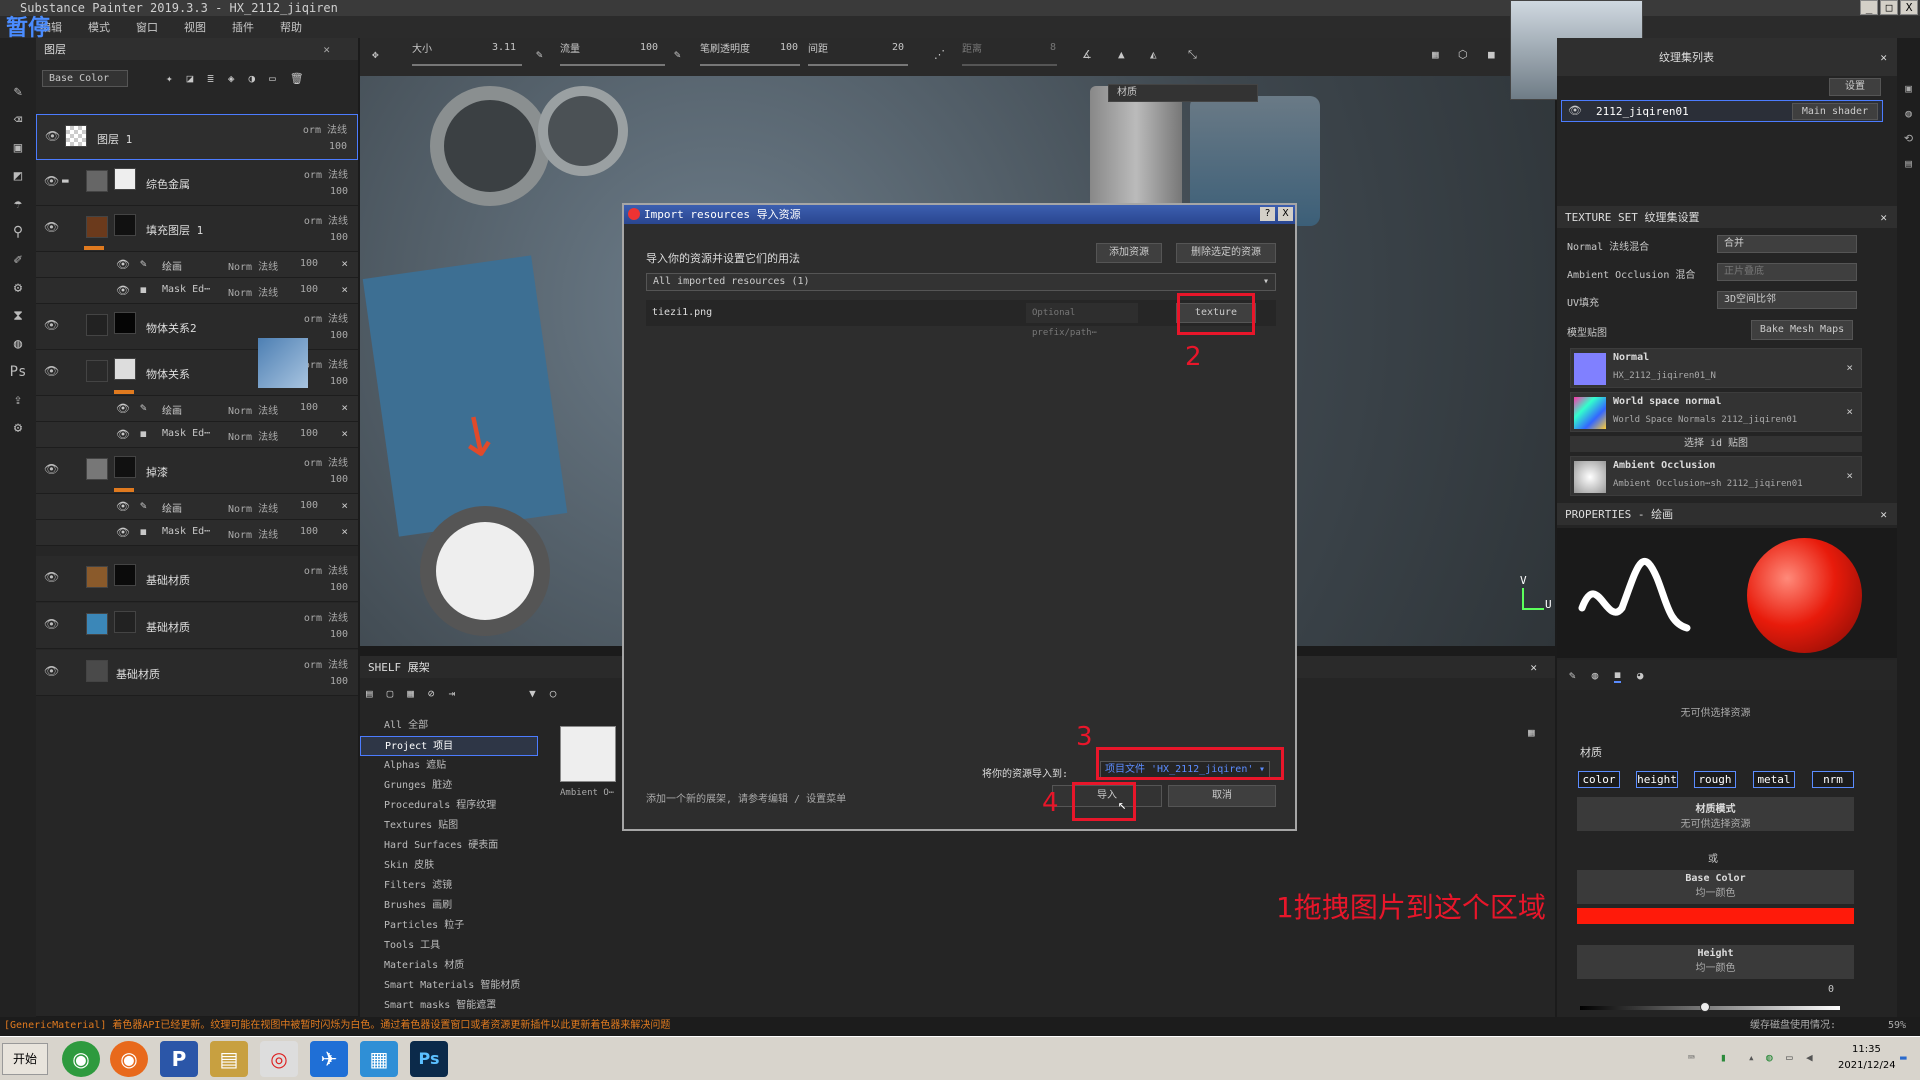 The height and width of the screenshot is (1080, 1920). Describe the element at coordinates (1855, 87) in the screenshot. I see `texture-list-settings: 设置` at that location.